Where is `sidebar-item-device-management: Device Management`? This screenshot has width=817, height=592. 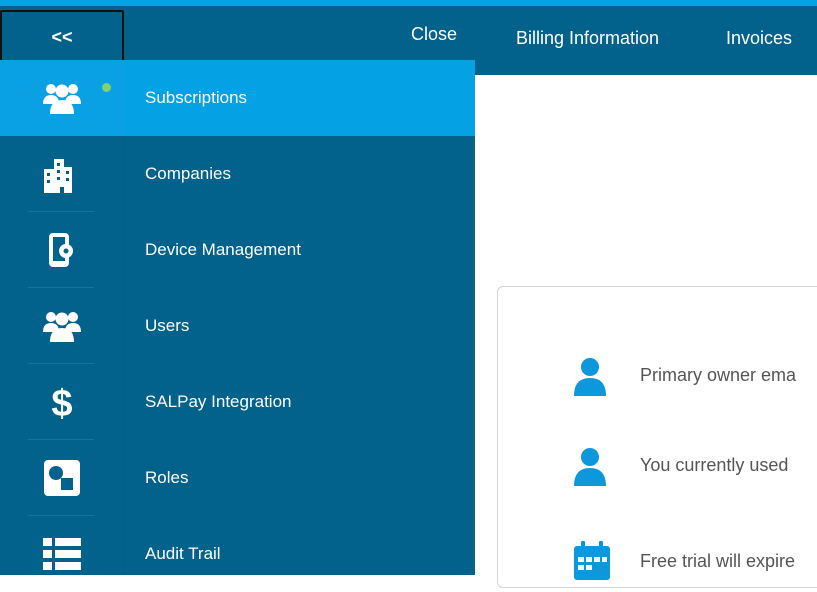
sidebar-item-device-management: Device Management is located at coordinates (237, 250).